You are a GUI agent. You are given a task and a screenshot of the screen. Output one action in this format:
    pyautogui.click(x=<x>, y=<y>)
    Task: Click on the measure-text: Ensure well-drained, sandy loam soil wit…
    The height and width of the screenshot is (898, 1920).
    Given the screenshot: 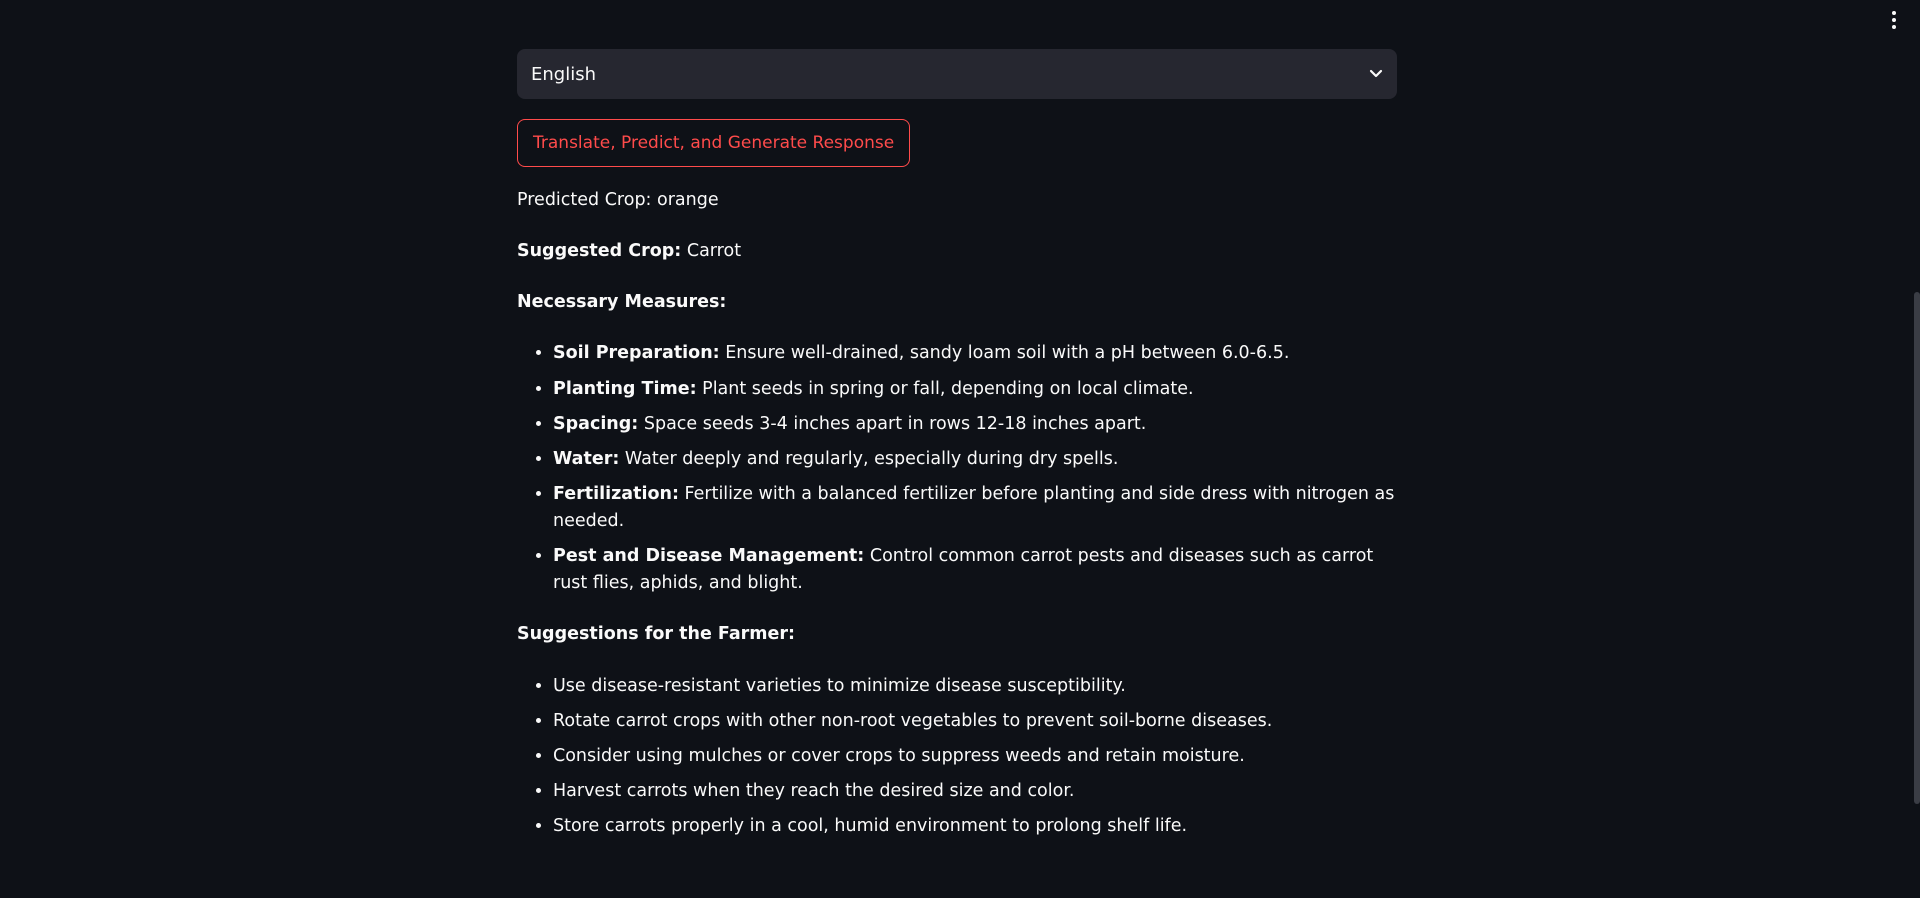 What is the action you would take?
    pyautogui.click(x=1004, y=353)
    